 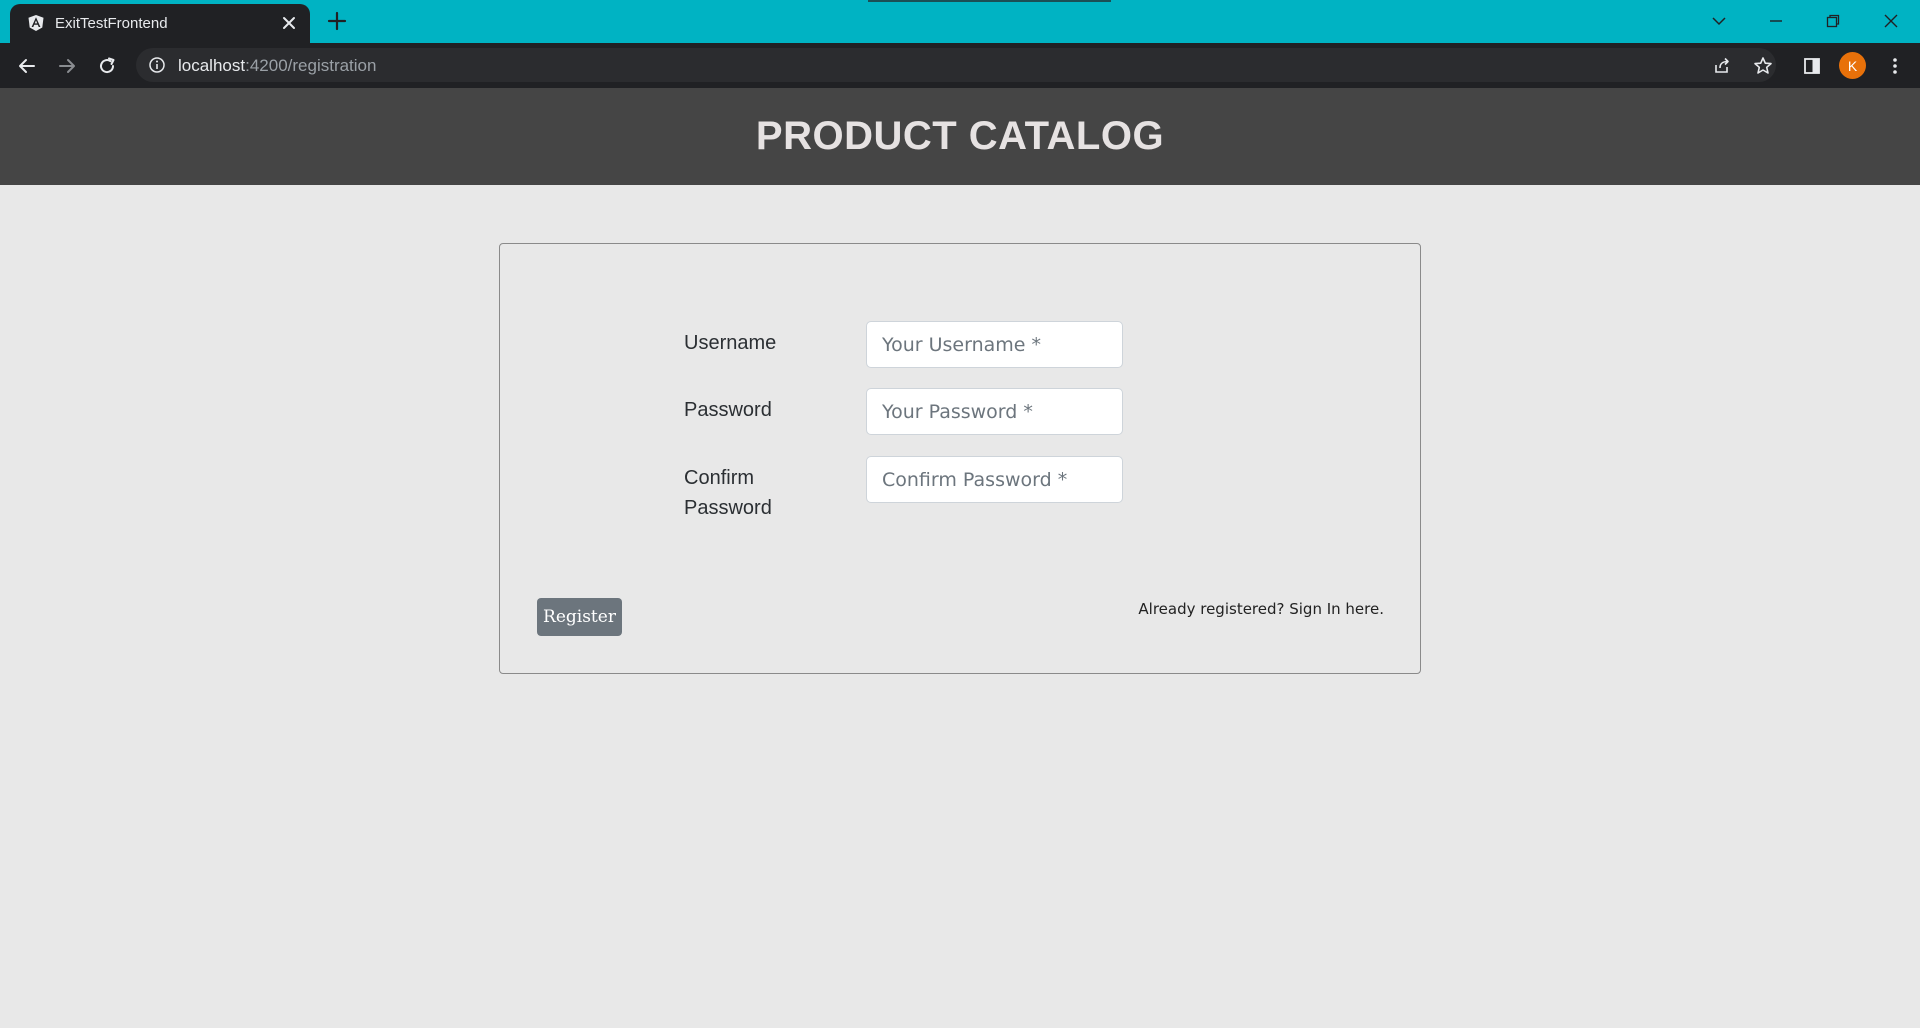 What do you see at coordinates (1763, 66) in the screenshot?
I see `bookmark-star-icon` at bounding box center [1763, 66].